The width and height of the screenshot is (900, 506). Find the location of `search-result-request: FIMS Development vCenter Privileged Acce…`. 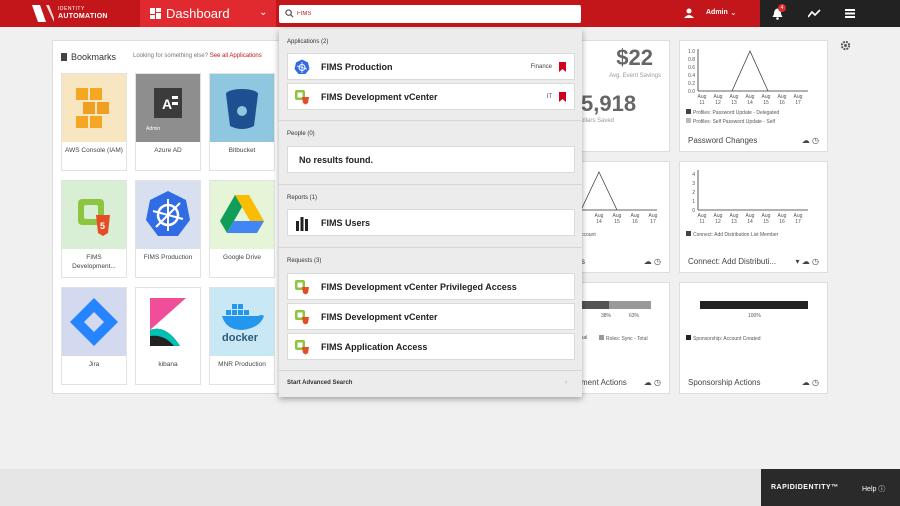

search-result-request: FIMS Development vCenter Privileged Acce… is located at coordinates (431, 286).